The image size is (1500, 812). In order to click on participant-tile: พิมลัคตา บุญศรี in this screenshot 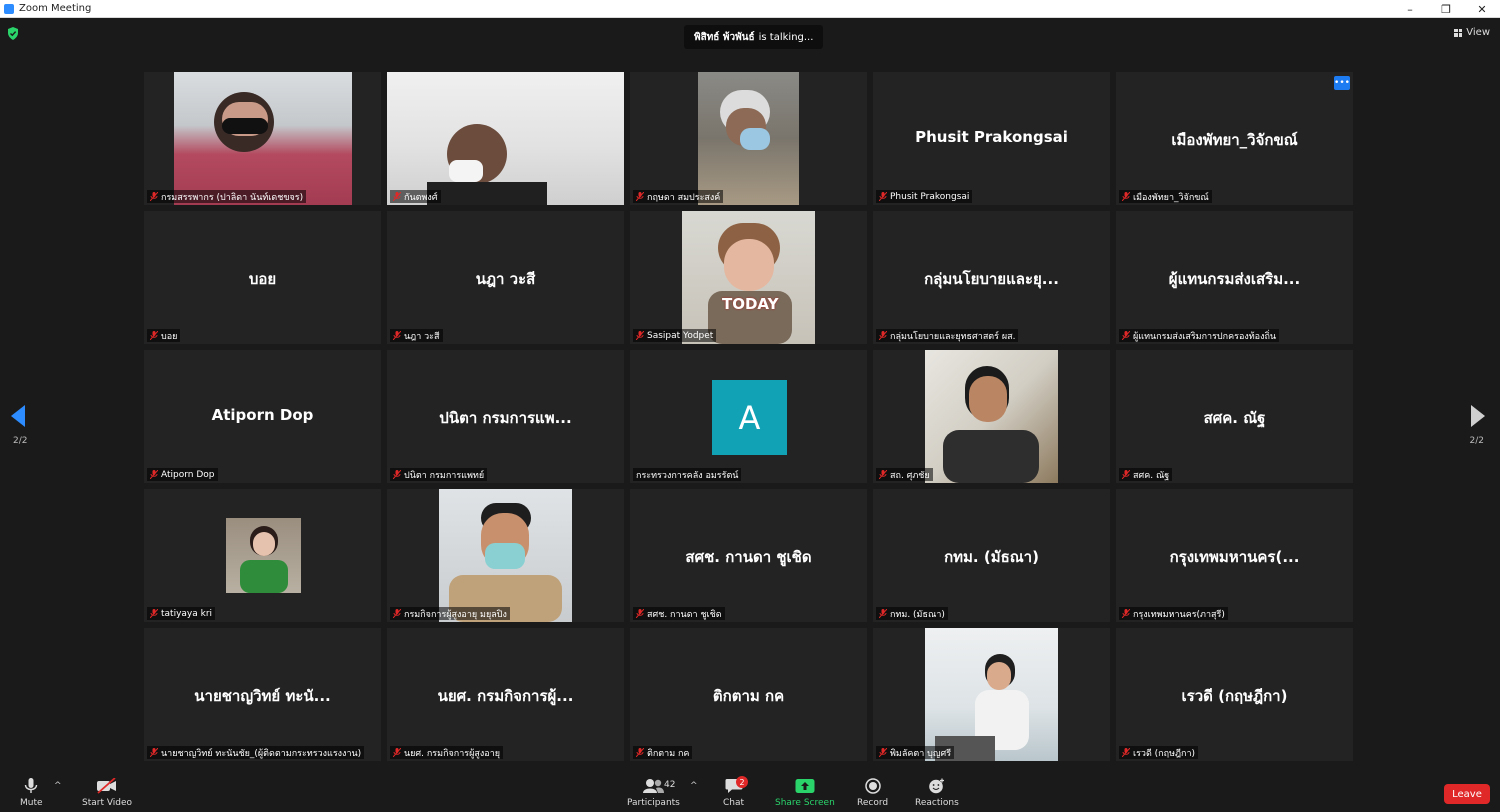, I will do `click(991, 694)`.